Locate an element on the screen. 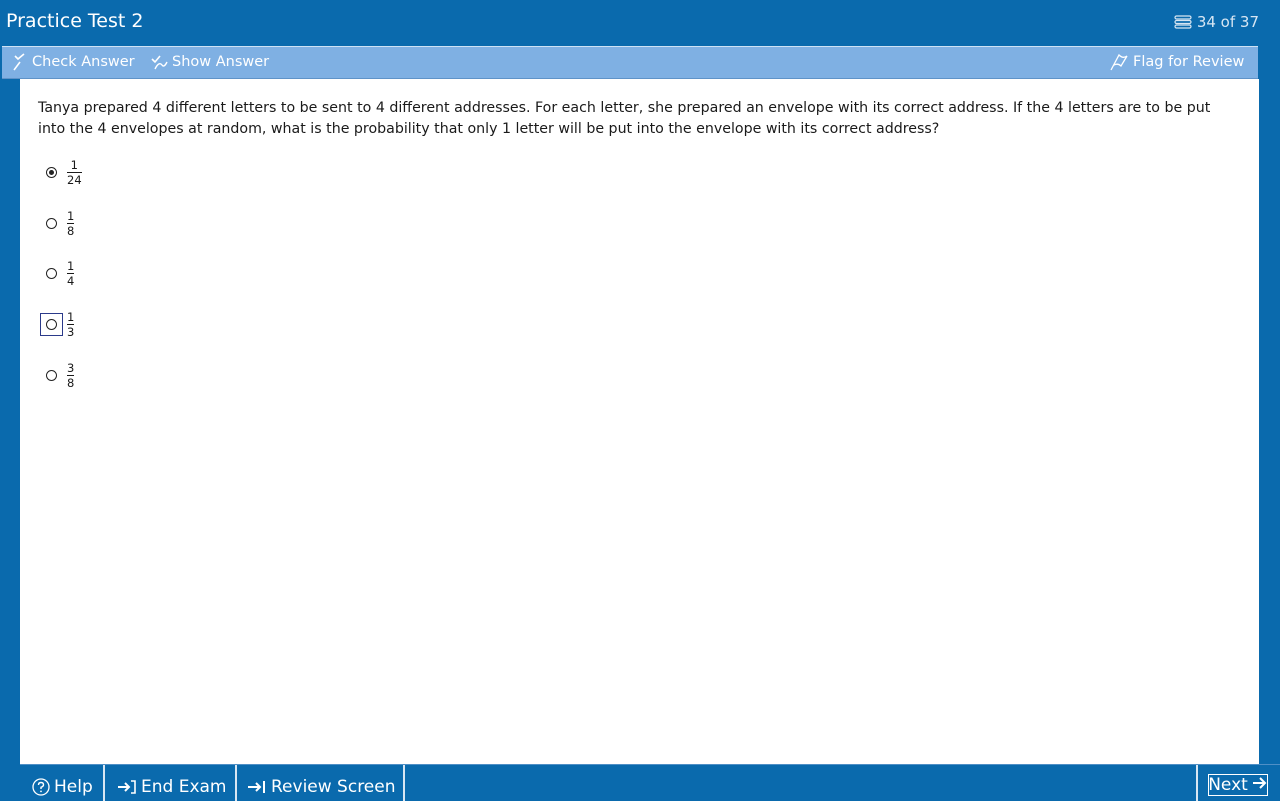 The image size is (1280, 801). end-exam-label: End Exam is located at coordinates (184, 787).